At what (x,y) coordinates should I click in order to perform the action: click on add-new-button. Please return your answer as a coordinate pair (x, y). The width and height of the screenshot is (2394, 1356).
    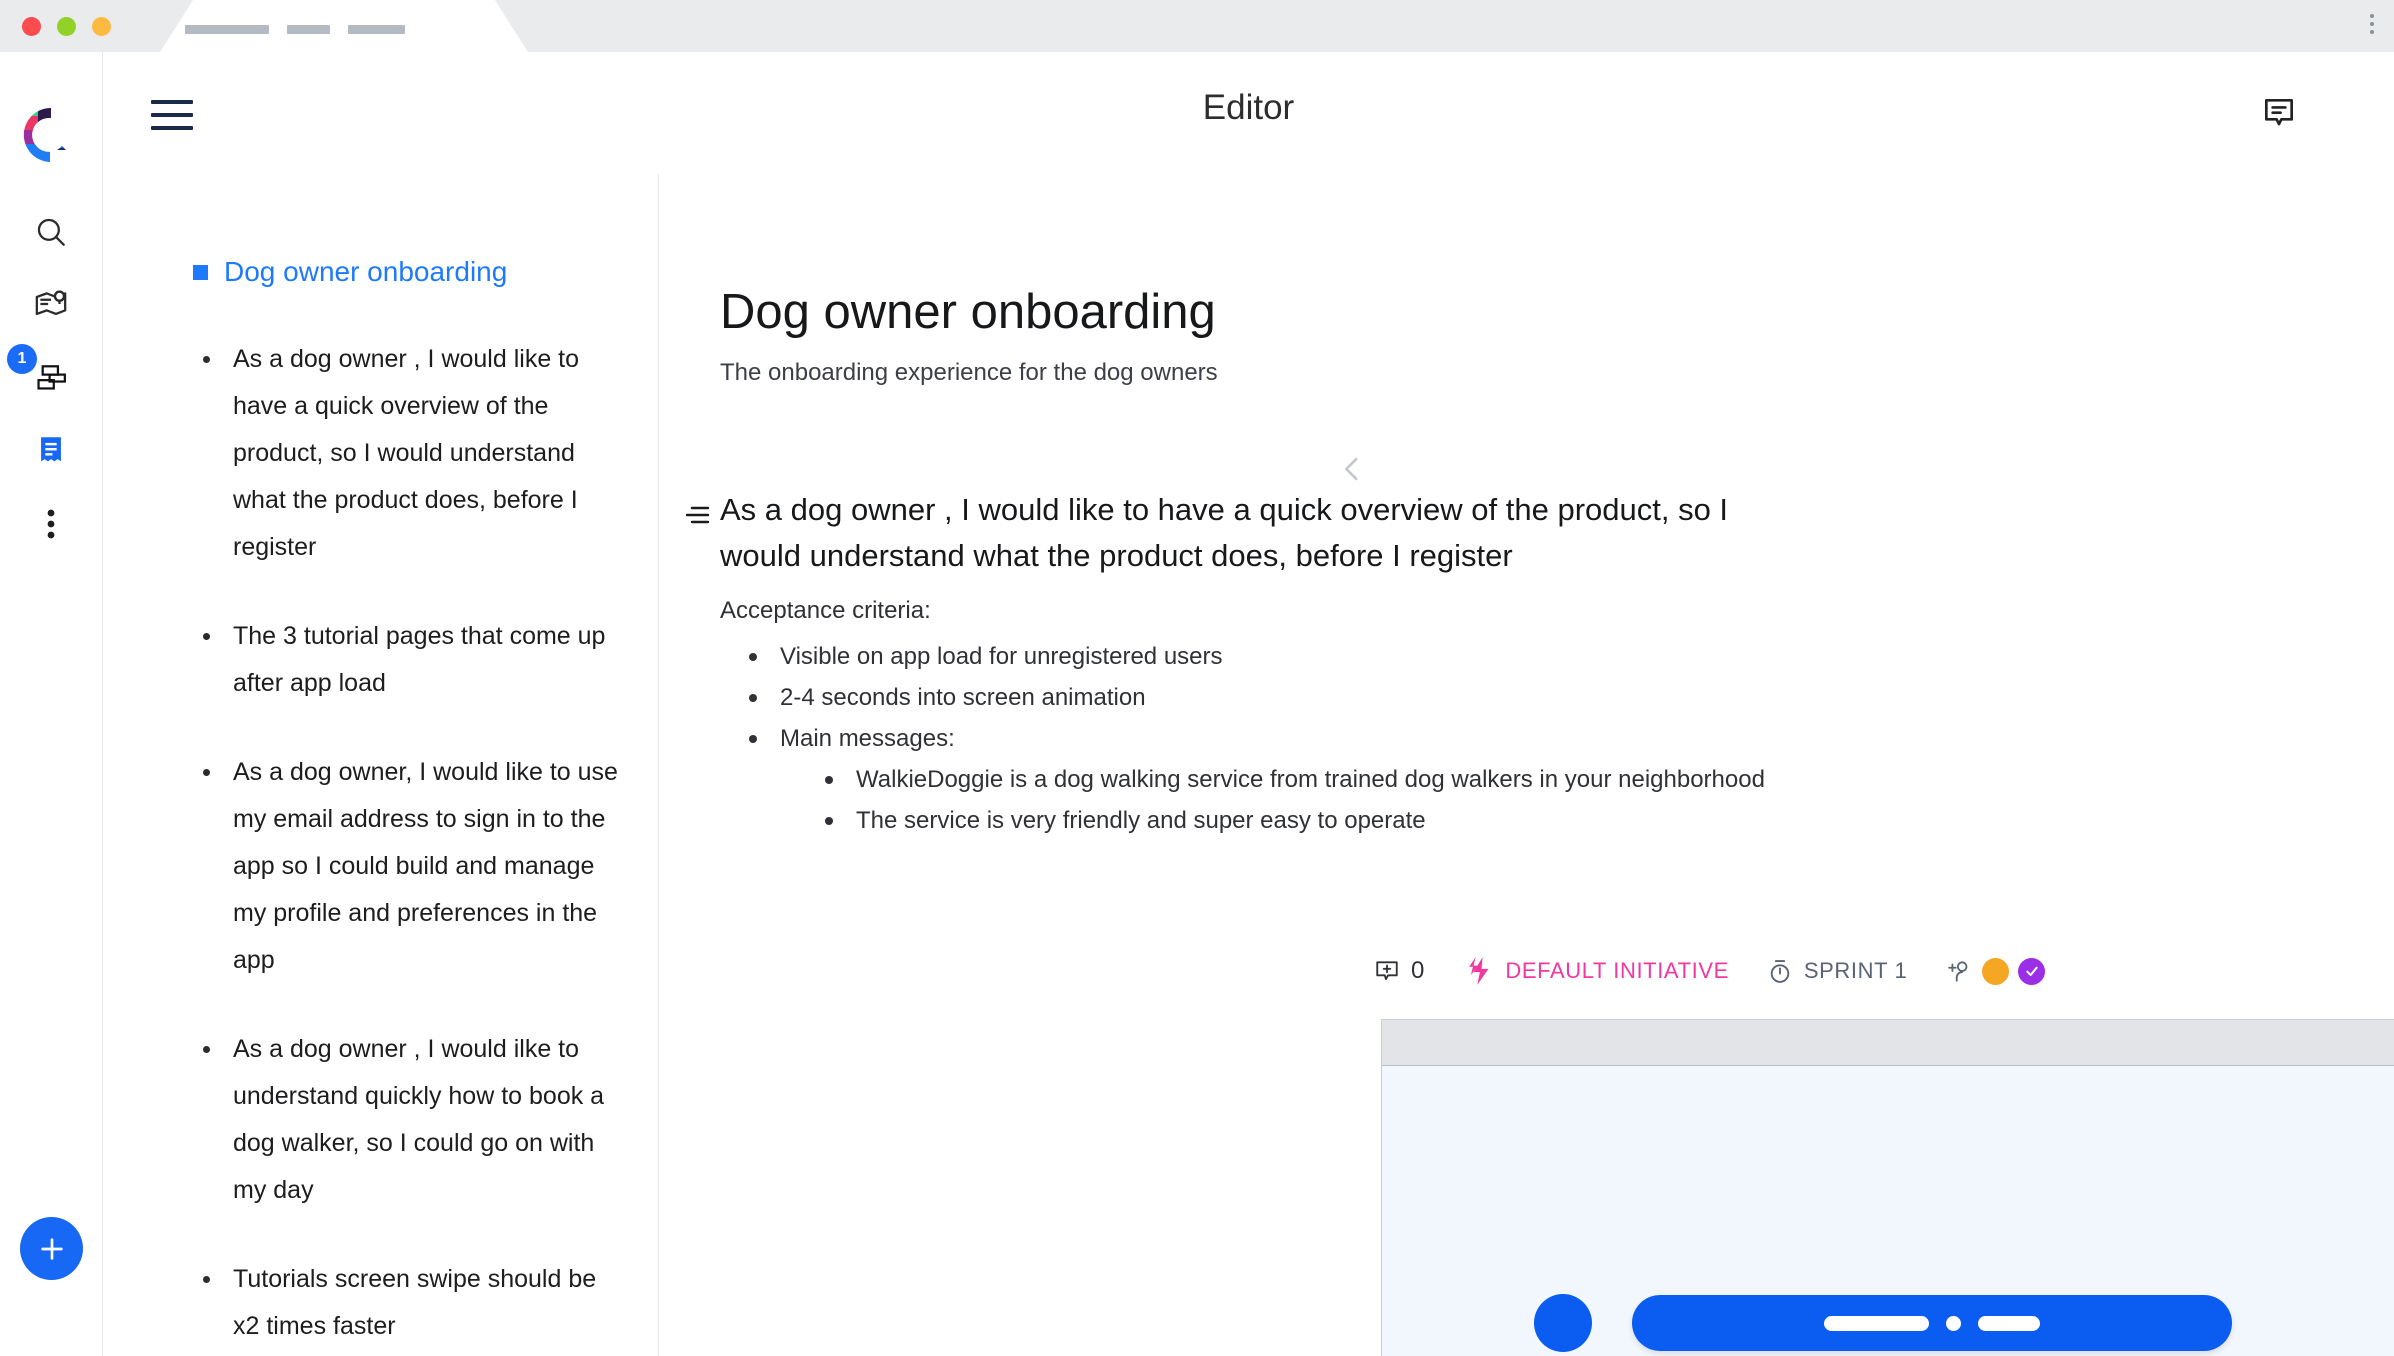
    Looking at the image, I should click on (51, 1248).